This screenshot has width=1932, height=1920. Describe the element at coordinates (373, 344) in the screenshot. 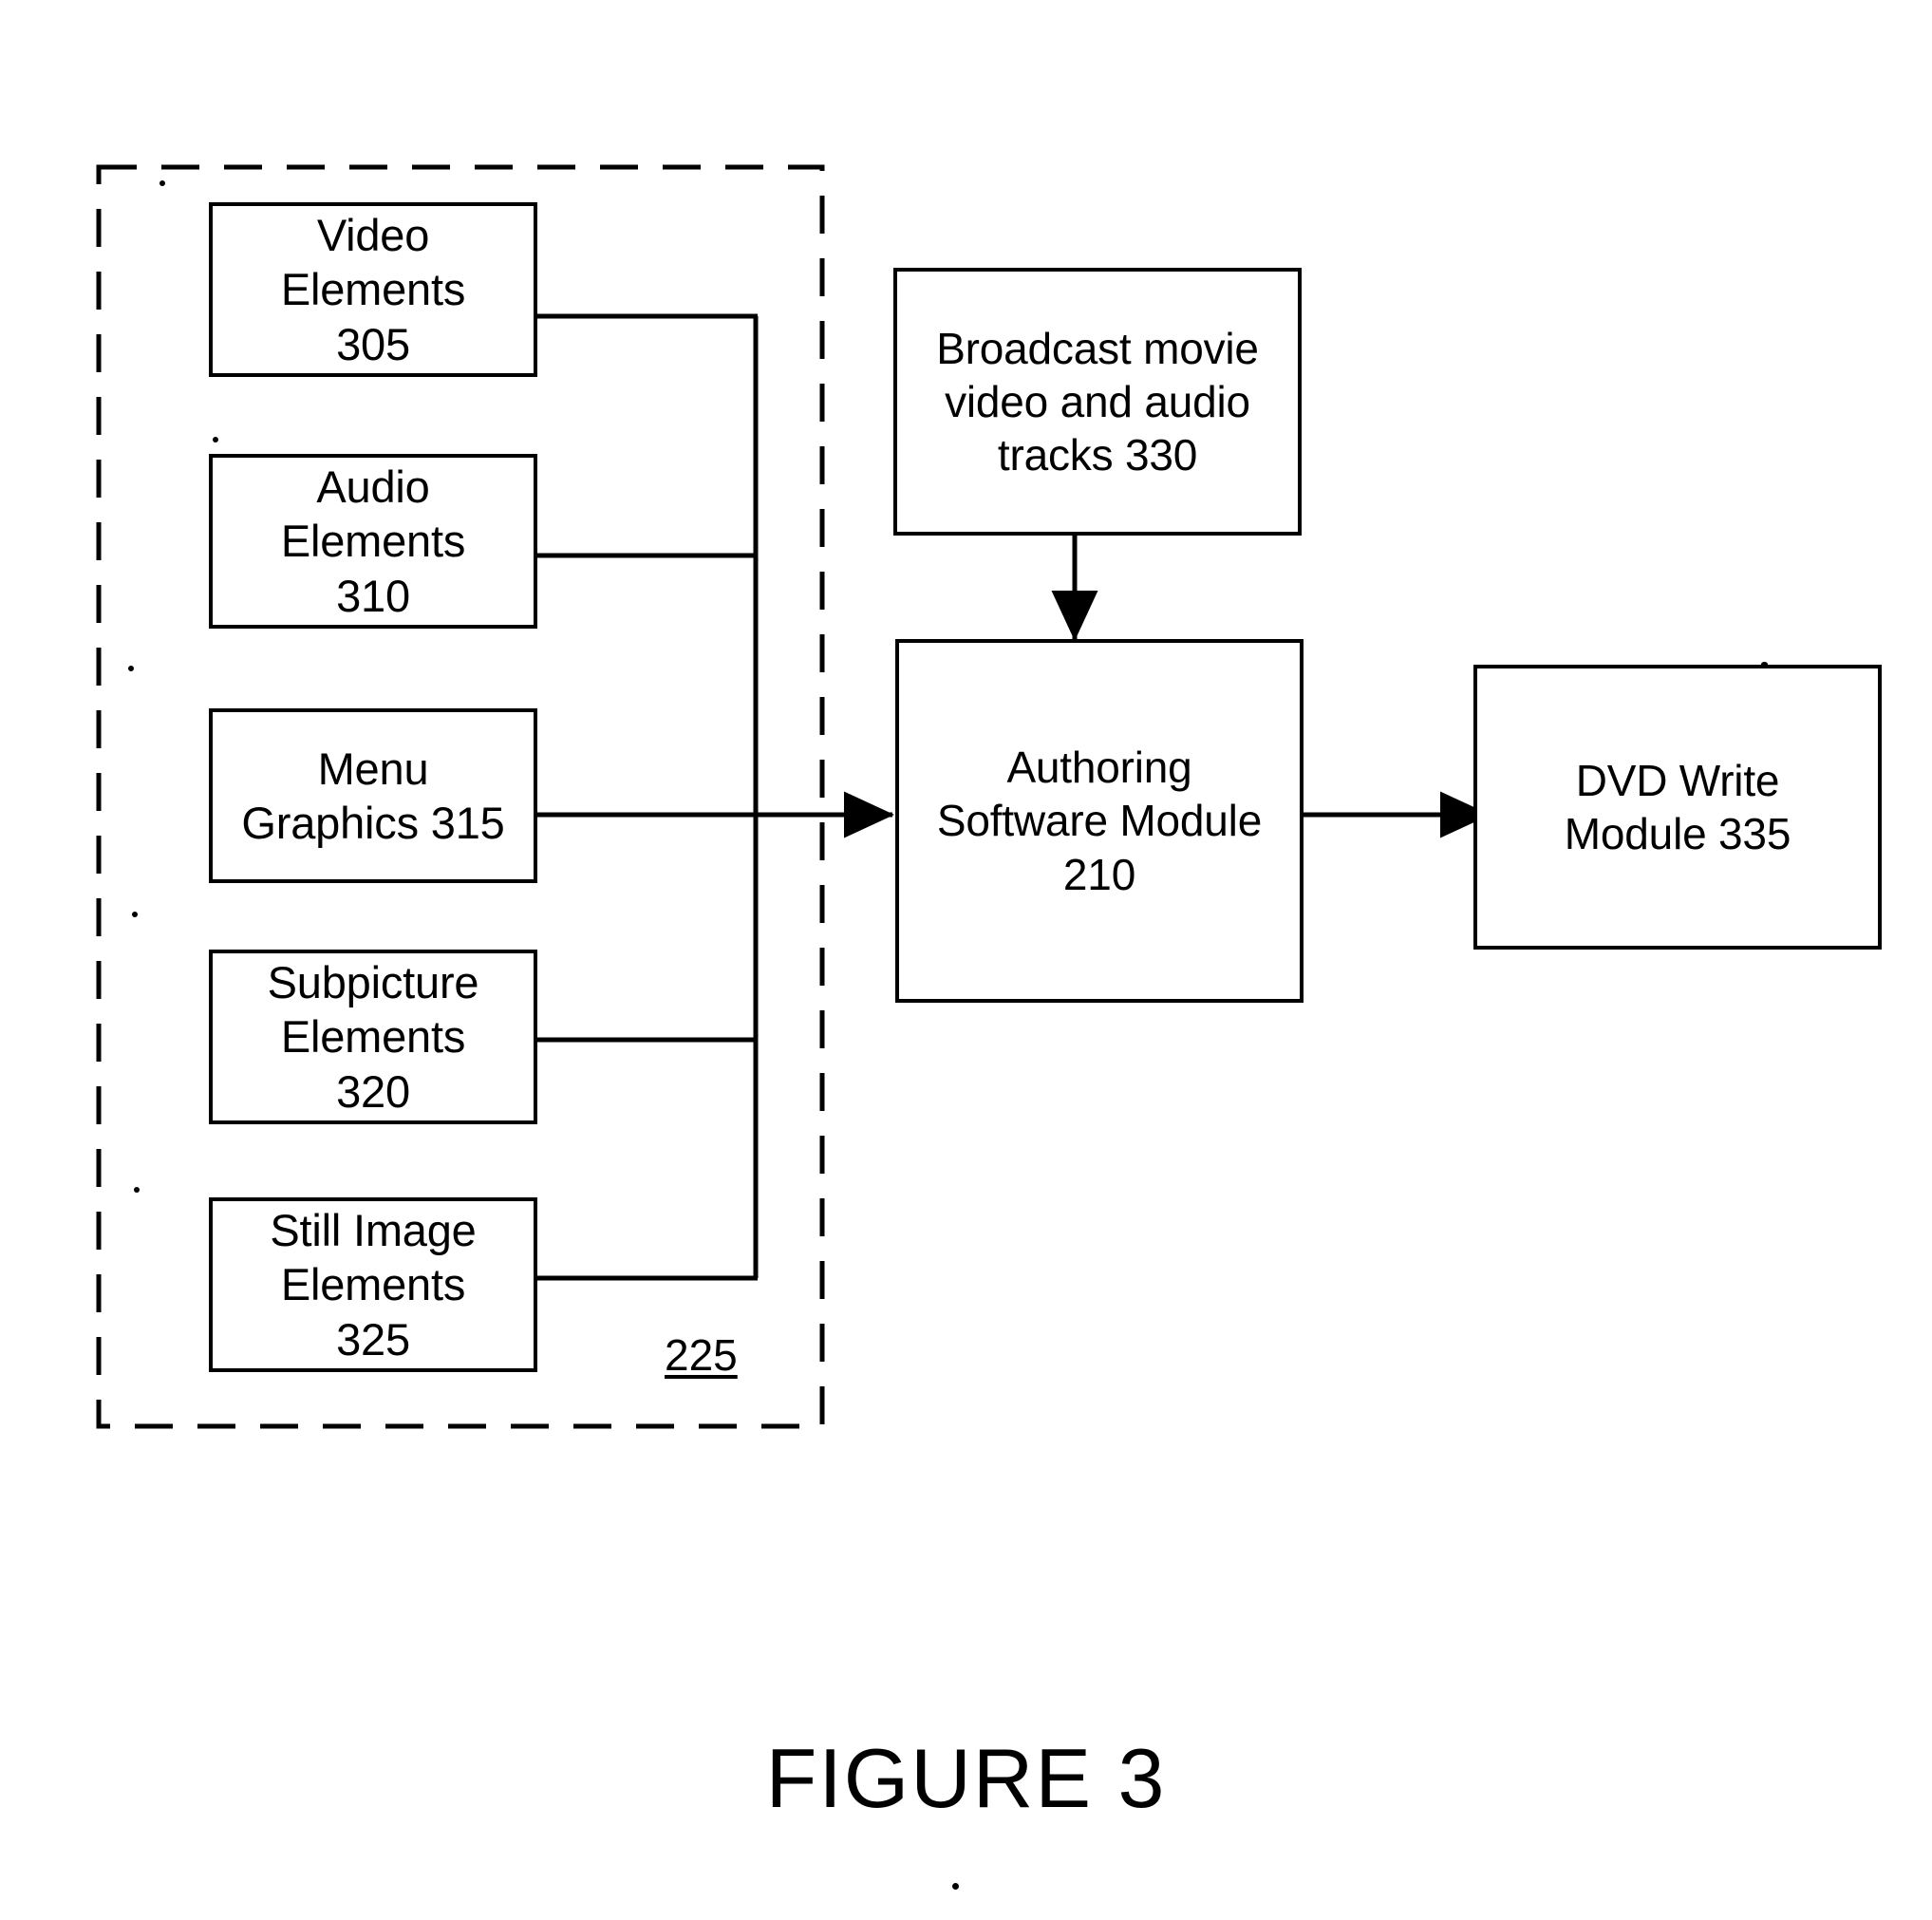

I see `node-video-elements-line3: 305` at that location.